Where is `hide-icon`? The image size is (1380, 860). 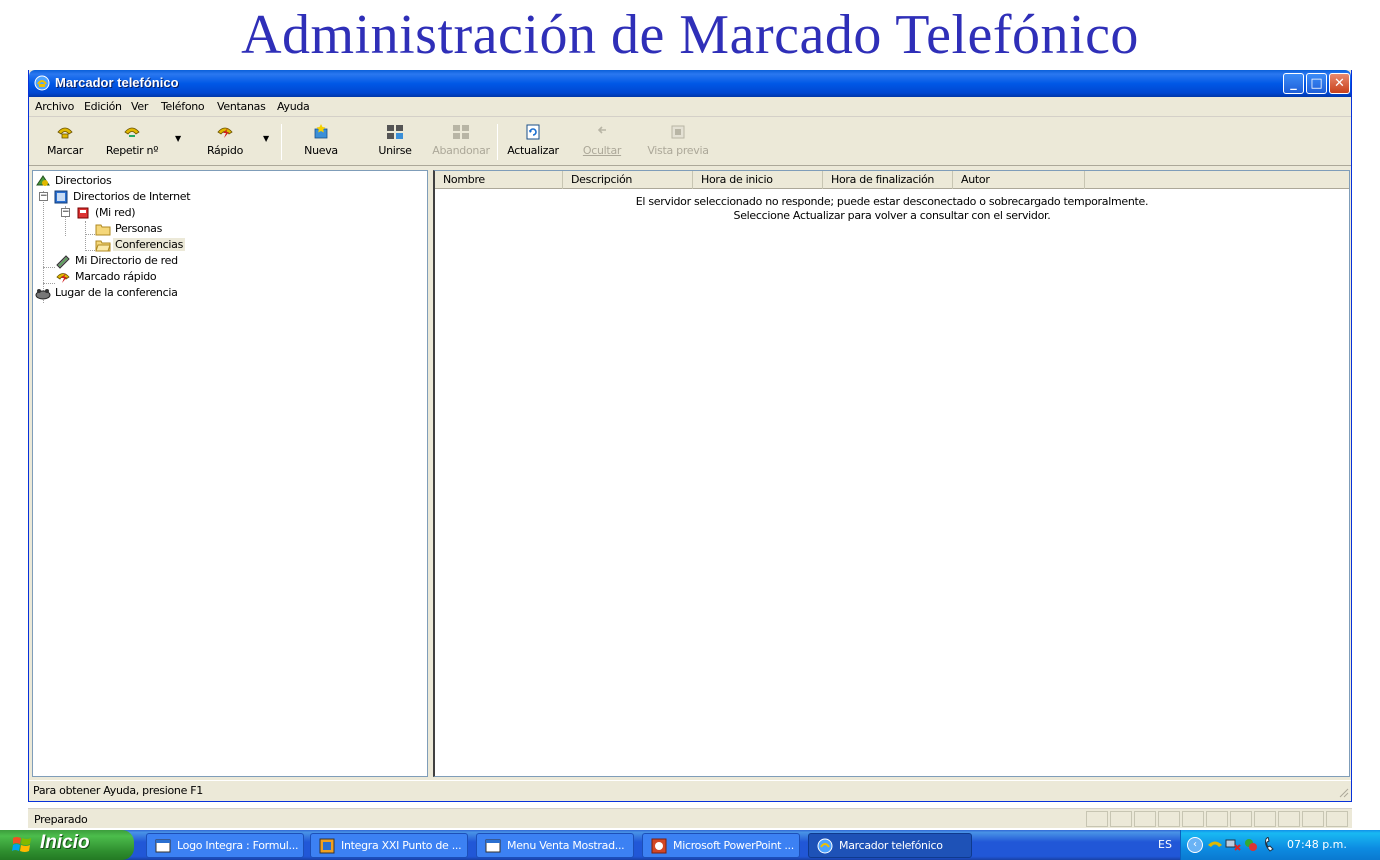 hide-icon is located at coordinates (601, 130).